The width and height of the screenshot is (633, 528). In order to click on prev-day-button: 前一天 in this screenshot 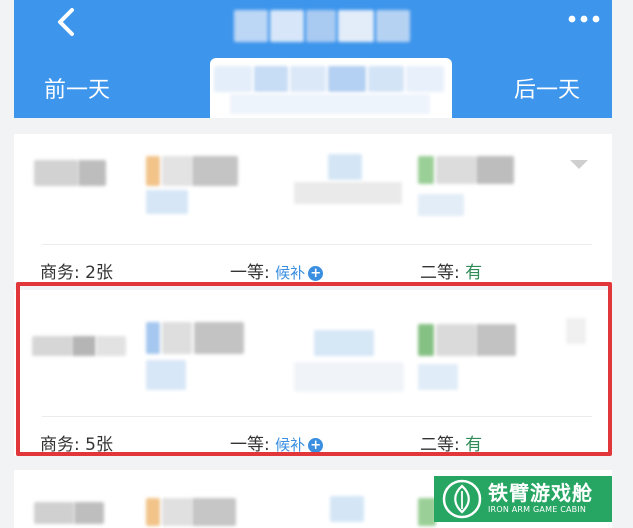, I will do `click(77, 88)`.